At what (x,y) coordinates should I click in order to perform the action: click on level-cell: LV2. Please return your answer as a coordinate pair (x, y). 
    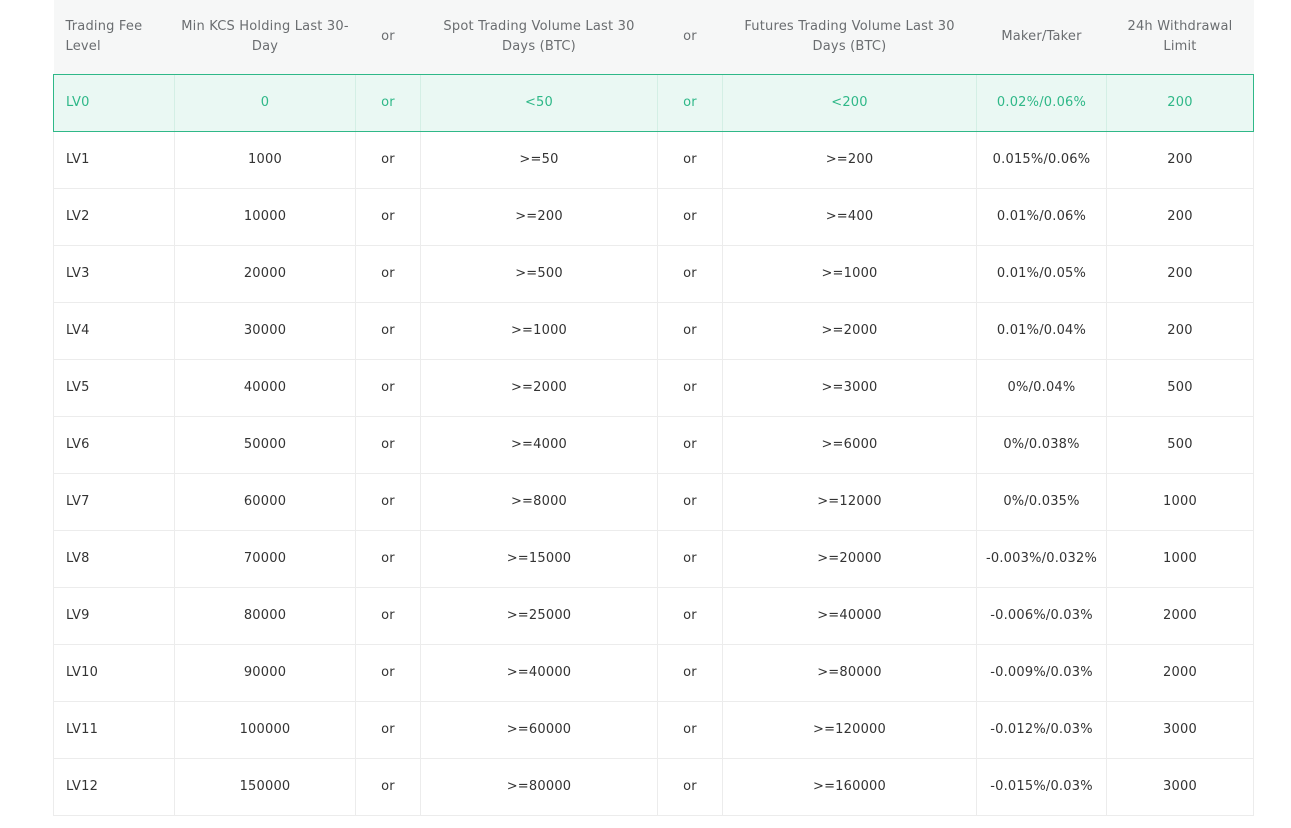
    Looking at the image, I should click on (114, 217).